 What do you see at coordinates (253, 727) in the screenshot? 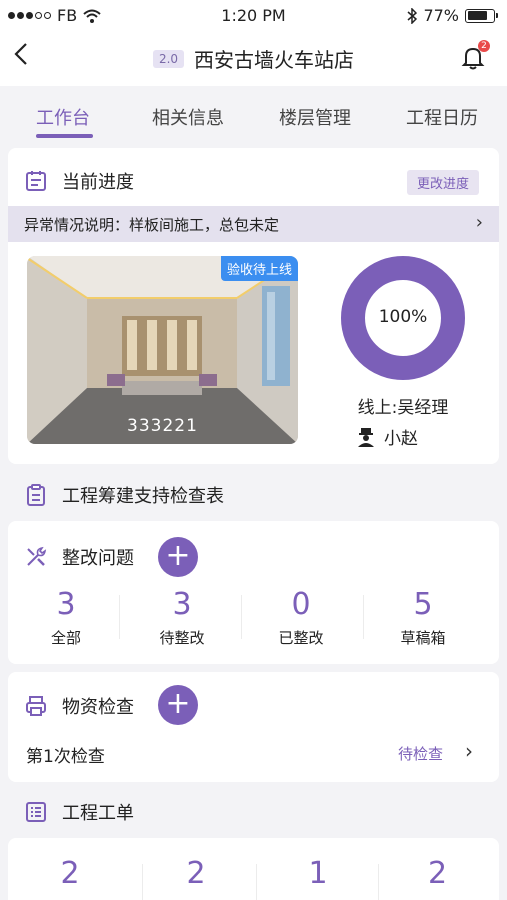
I see `materials-card: 物资检查 + 第1次检查 待检查 ›` at bounding box center [253, 727].